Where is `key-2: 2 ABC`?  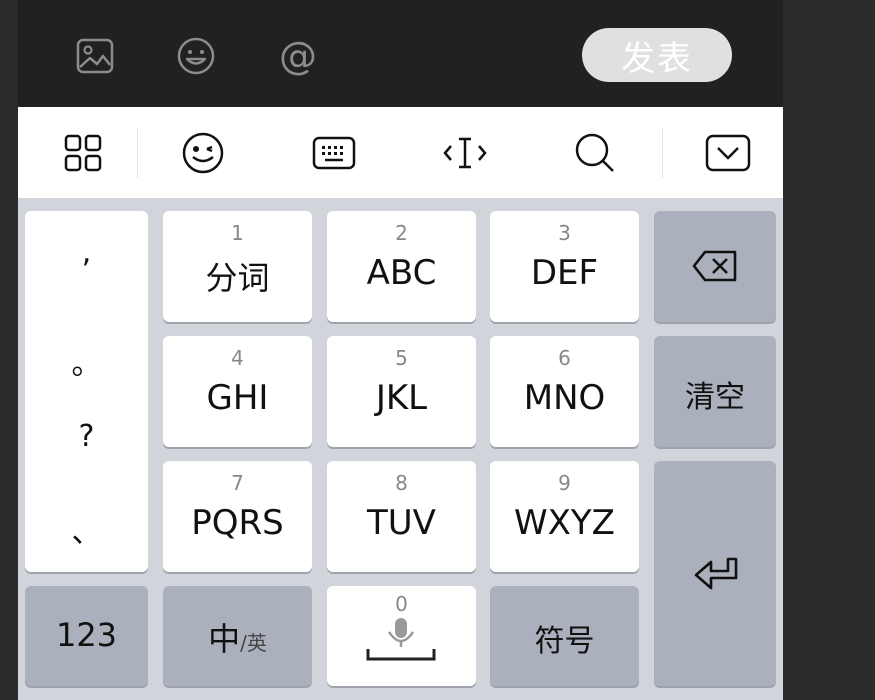 key-2: 2 ABC is located at coordinates (401, 266).